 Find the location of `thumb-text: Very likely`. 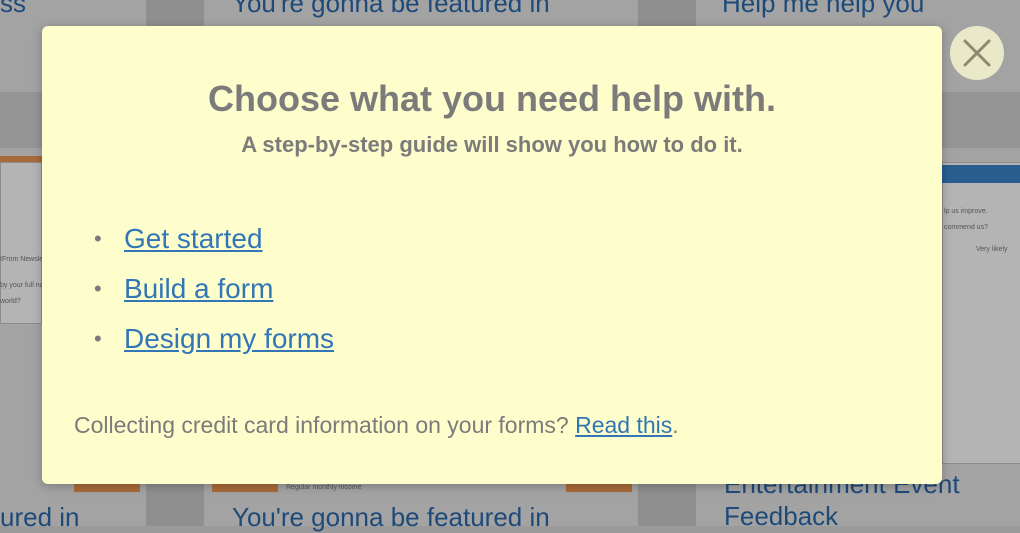

thumb-text: Very likely is located at coordinates (992, 249).